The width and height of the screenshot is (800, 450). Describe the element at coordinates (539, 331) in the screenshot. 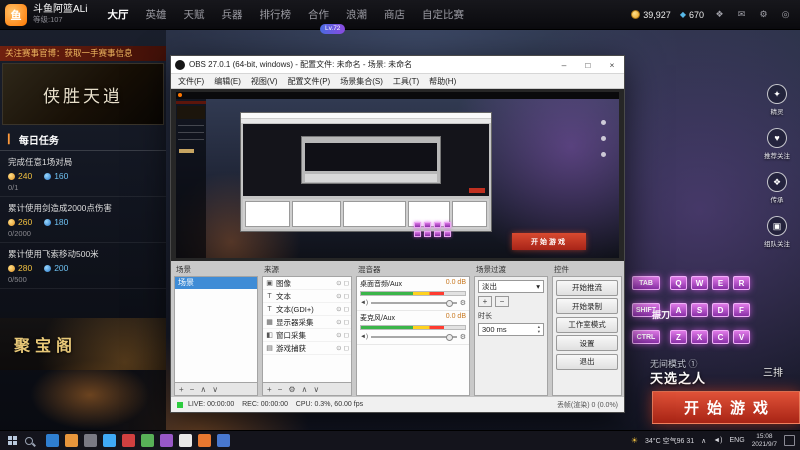

I see `spin-down-icon: ▾` at that location.